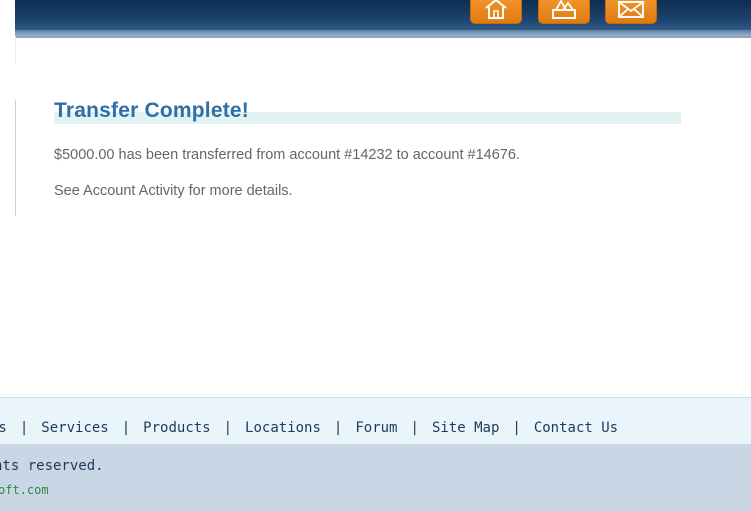 The image size is (751, 511). Describe the element at coordinates (52, 466) in the screenshot. I see `copyright-text: nts reserved.` at that location.